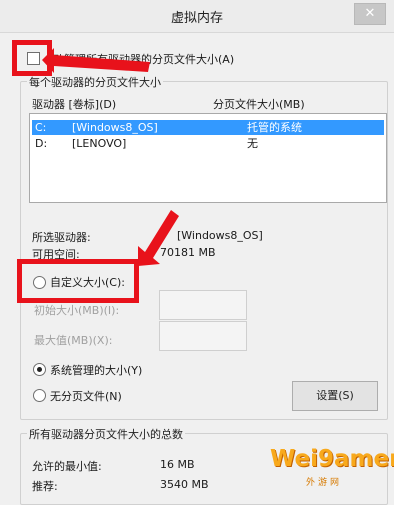  Describe the element at coordinates (370, 14) in the screenshot. I see `close-button: ✕` at that location.